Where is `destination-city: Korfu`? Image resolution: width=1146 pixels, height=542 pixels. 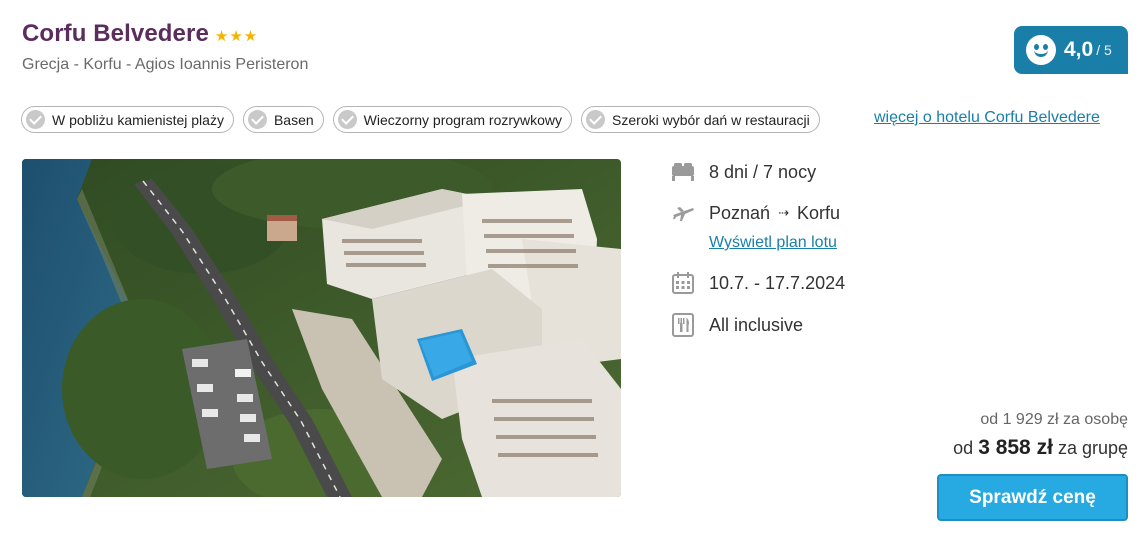
destination-city: Korfu is located at coordinates (818, 212).